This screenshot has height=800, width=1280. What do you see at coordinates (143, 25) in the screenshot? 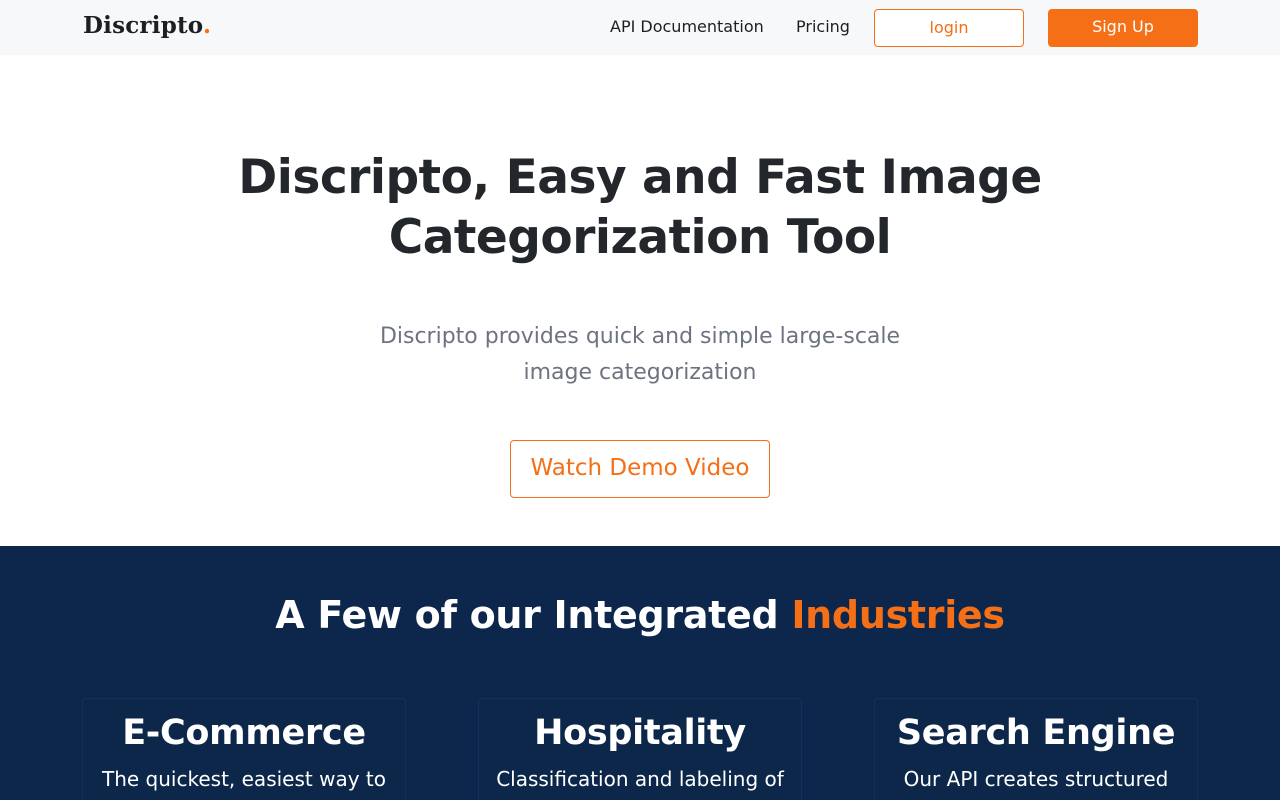
I see `logo-text: Discripto` at bounding box center [143, 25].